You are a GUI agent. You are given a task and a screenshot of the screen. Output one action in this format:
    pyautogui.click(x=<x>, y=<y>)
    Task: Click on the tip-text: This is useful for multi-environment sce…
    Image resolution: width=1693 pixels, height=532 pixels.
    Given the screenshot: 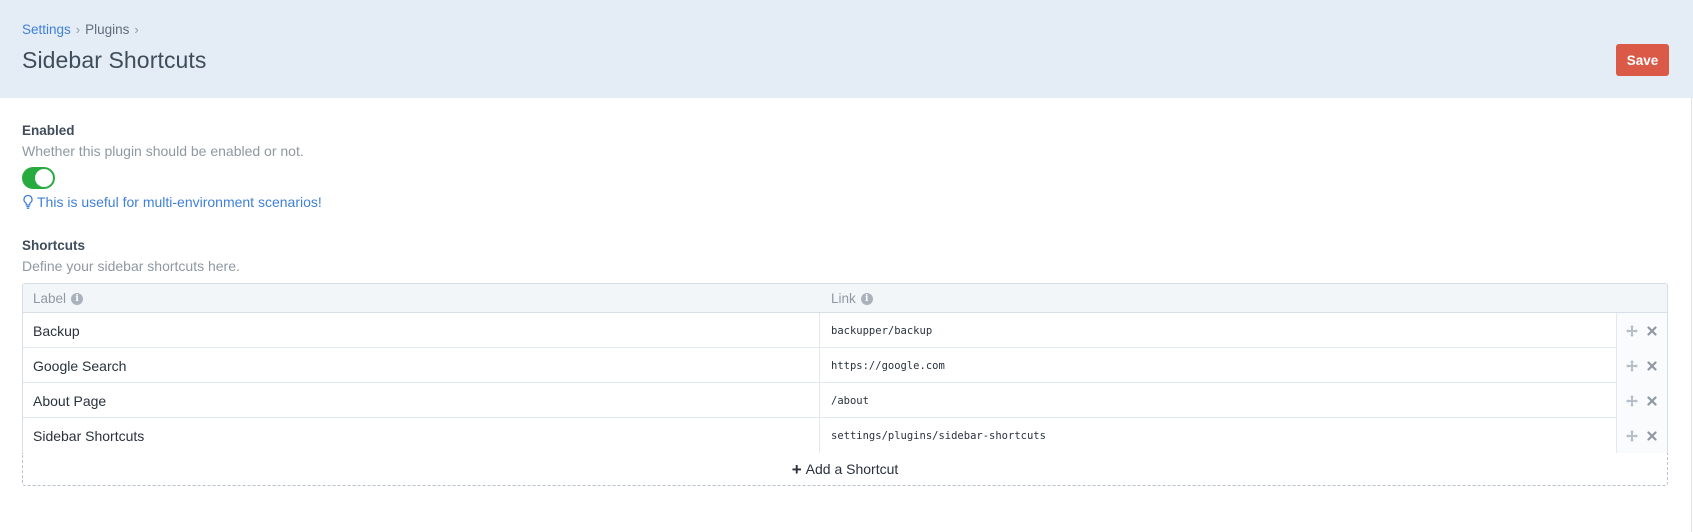 What is the action you would take?
    pyautogui.click(x=179, y=202)
    